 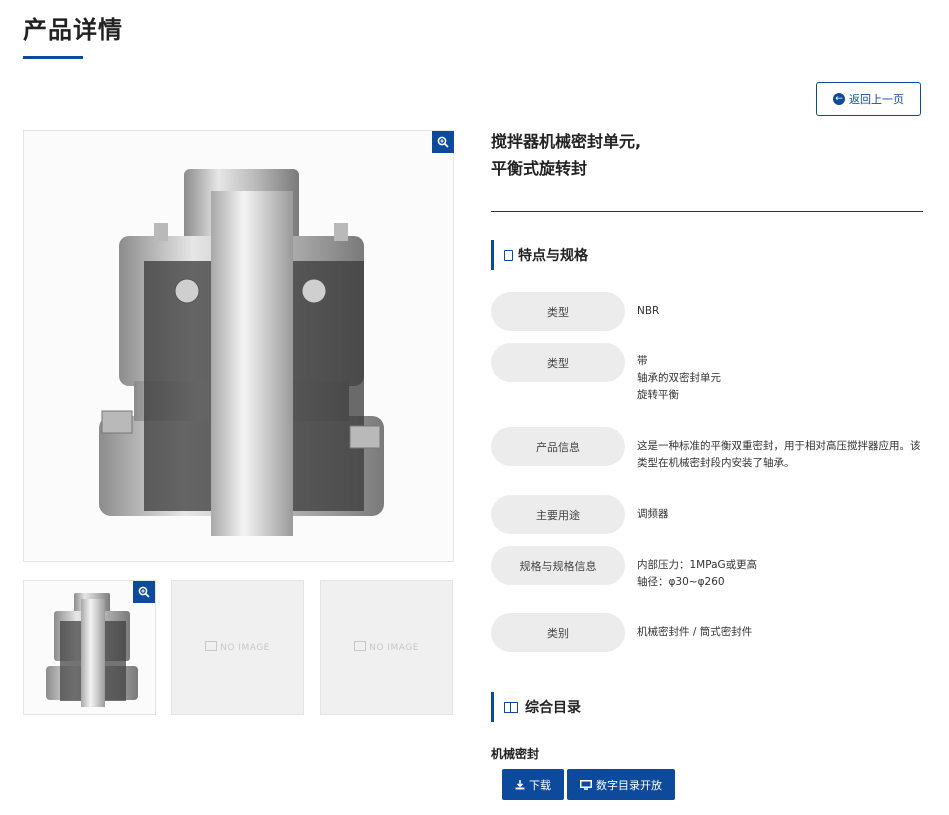 I want to click on monitor-icon, so click(x=586, y=784).